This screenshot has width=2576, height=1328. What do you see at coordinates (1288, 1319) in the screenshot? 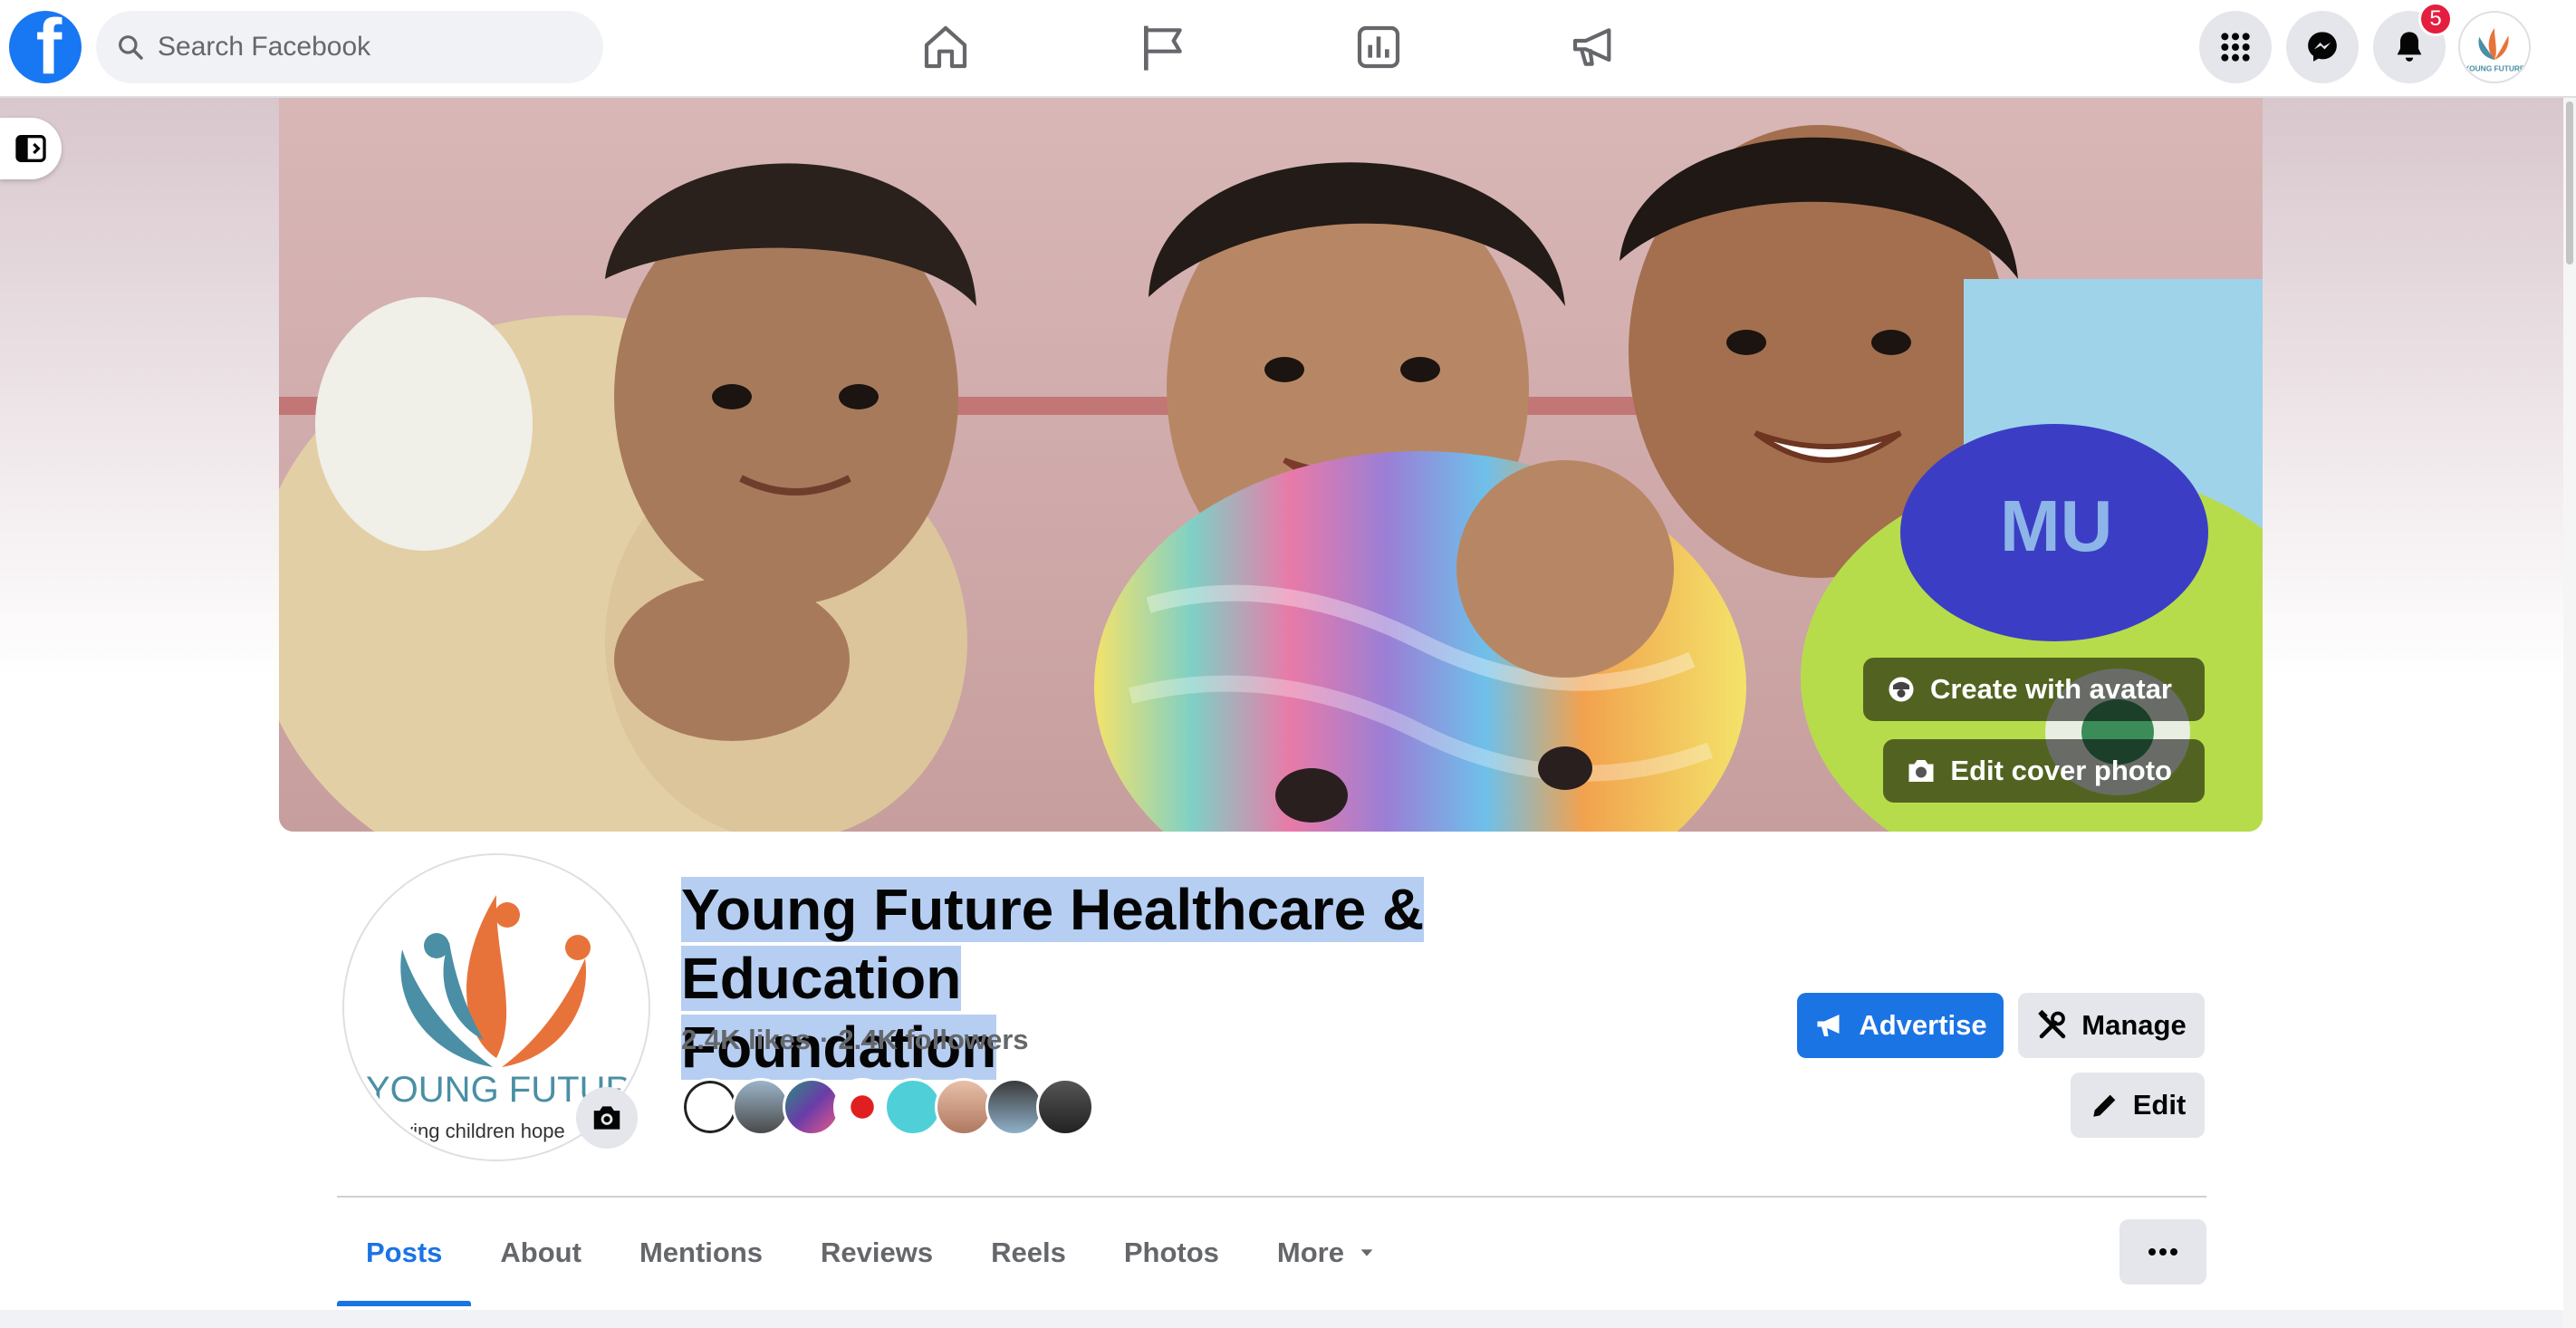
I see `feed-background` at bounding box center [1288, 1319].